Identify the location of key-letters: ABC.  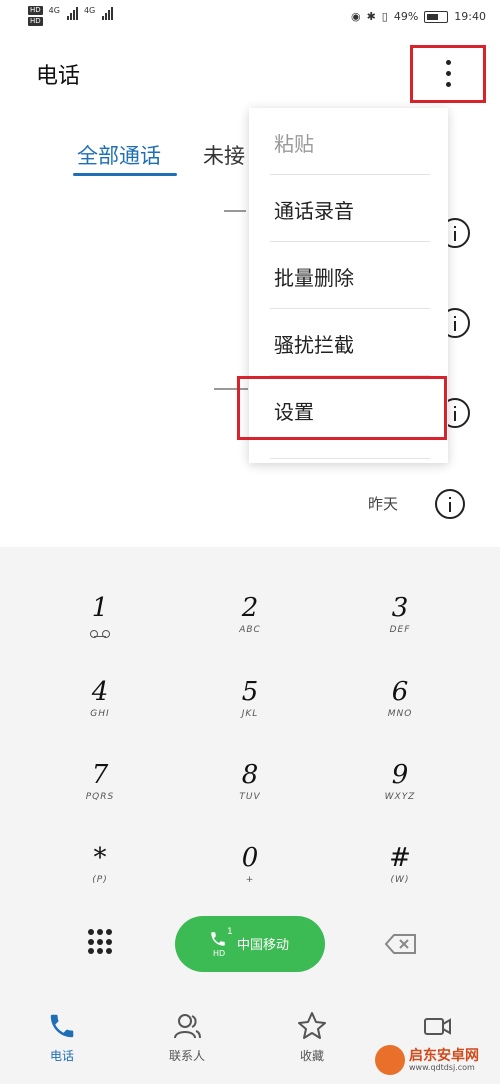
(250, 630).